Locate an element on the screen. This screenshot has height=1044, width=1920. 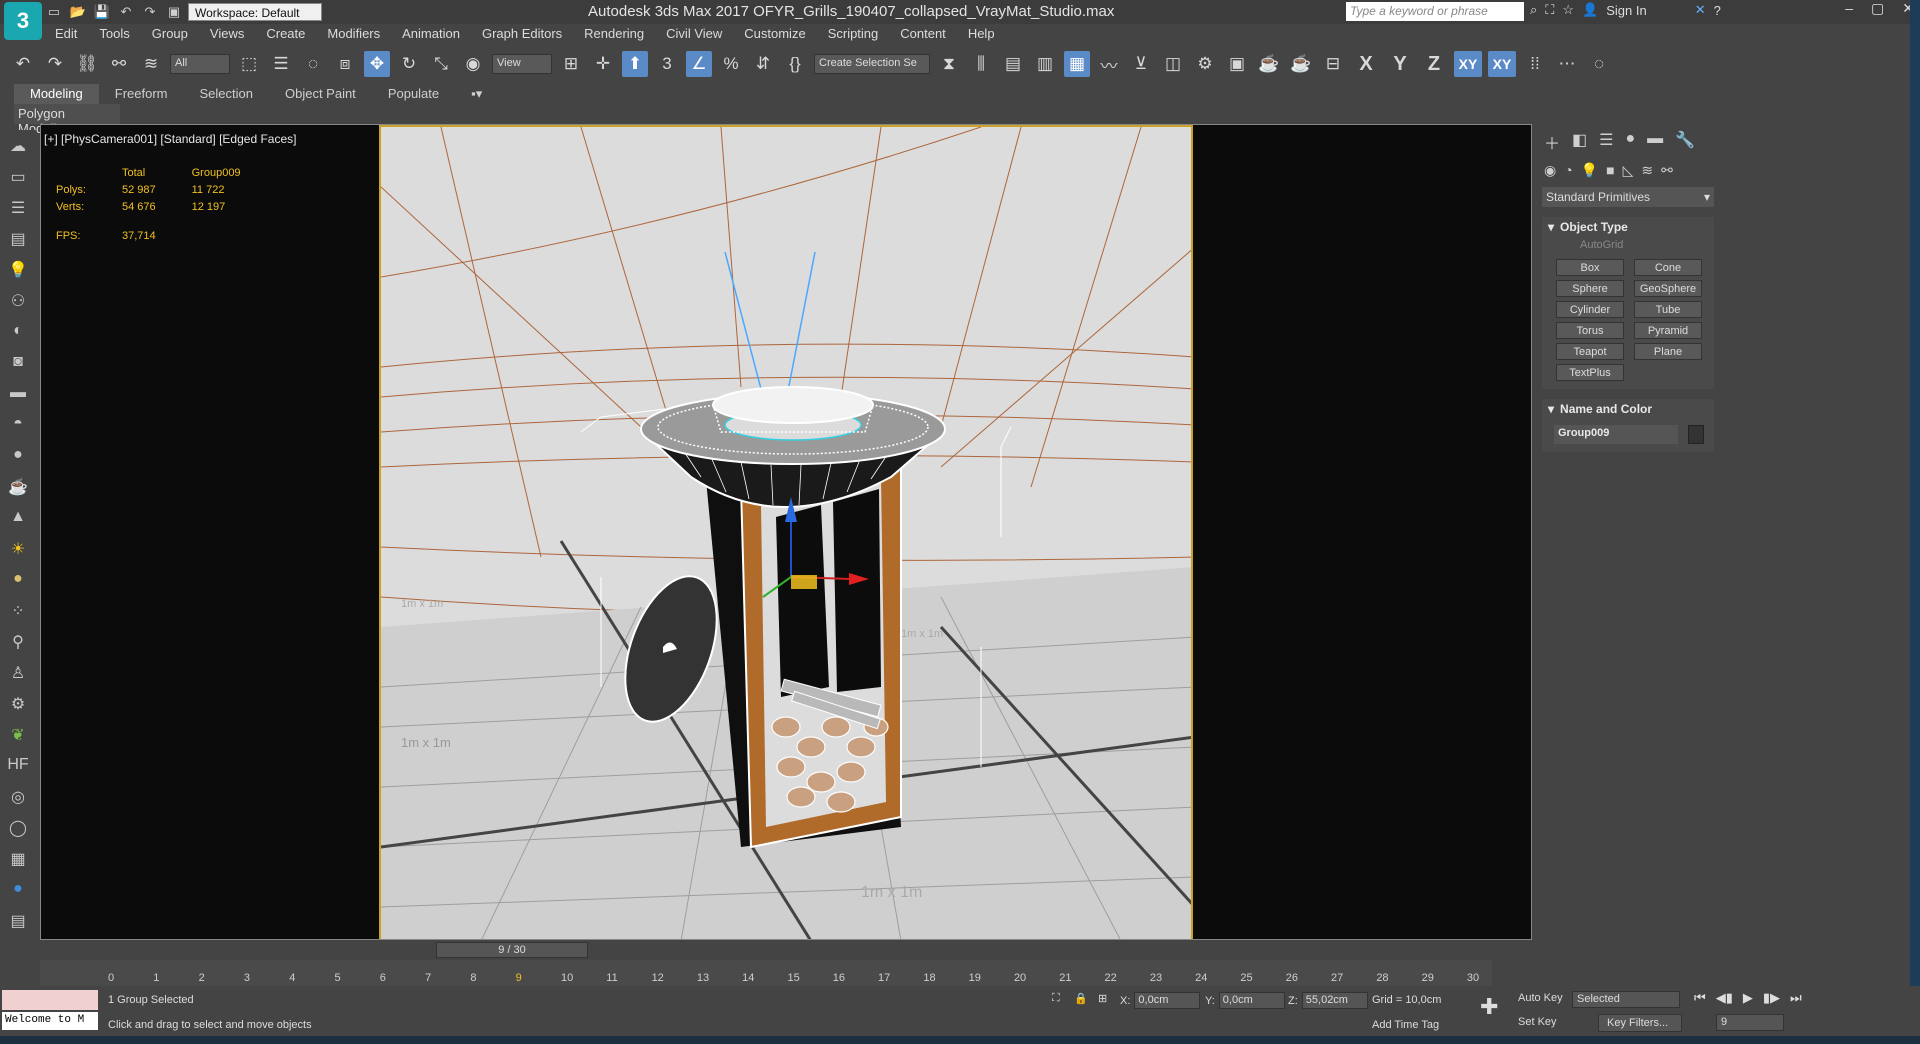
polygon-modeling-panel: Polygon Modeling is located at coordinates (67, 120).